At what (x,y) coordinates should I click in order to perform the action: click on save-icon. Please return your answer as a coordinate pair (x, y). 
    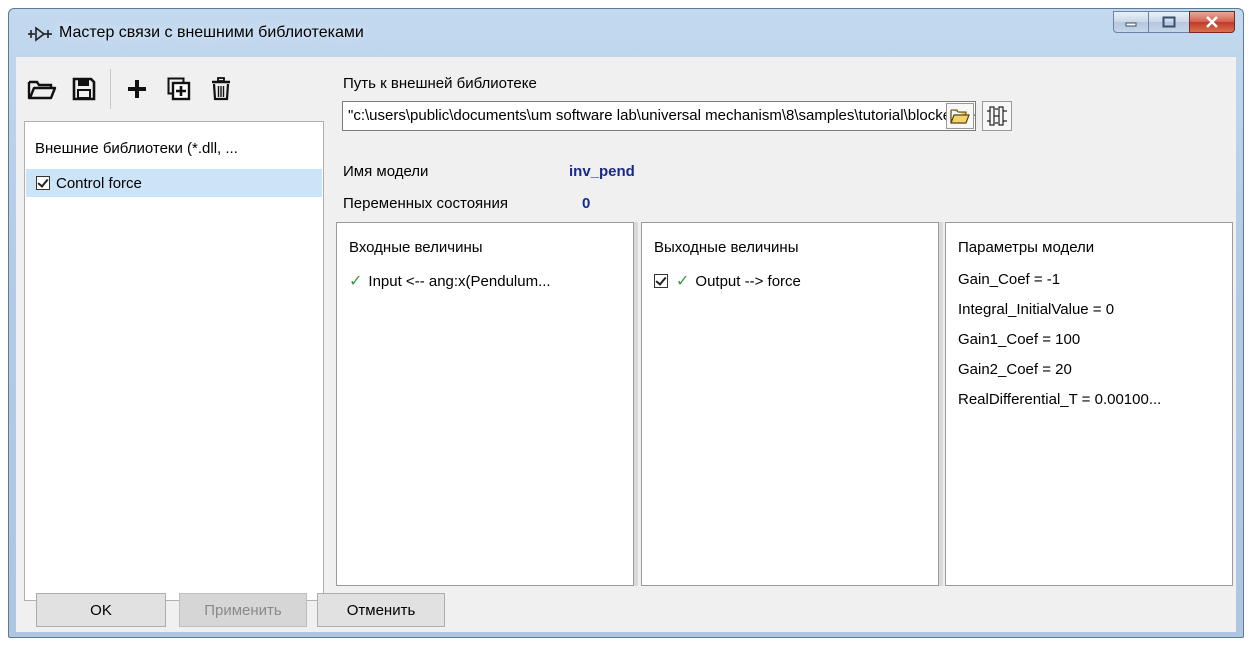
    Looking at the image, I should click on (84, 89).